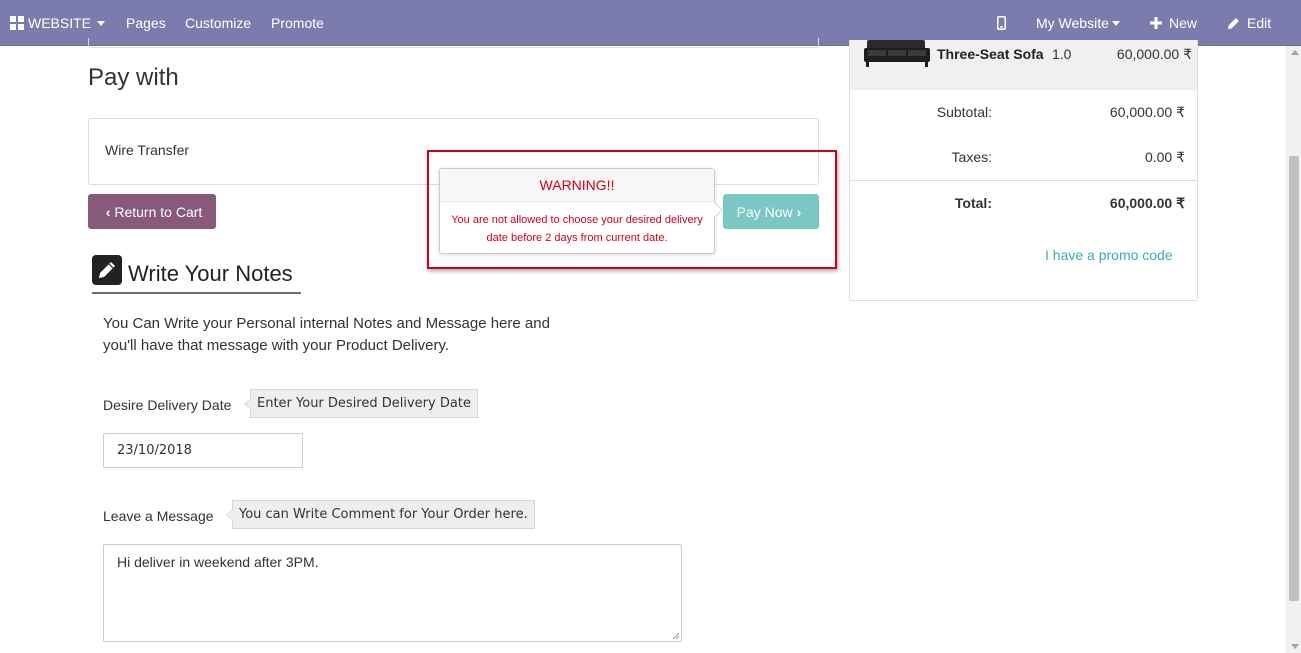 This screenshot has height=653, width=1301. Describe the element at coordinates (218, 562) in the screenshot. I see `message-text: Hi deliver in weekend after 3PM.` at that location.